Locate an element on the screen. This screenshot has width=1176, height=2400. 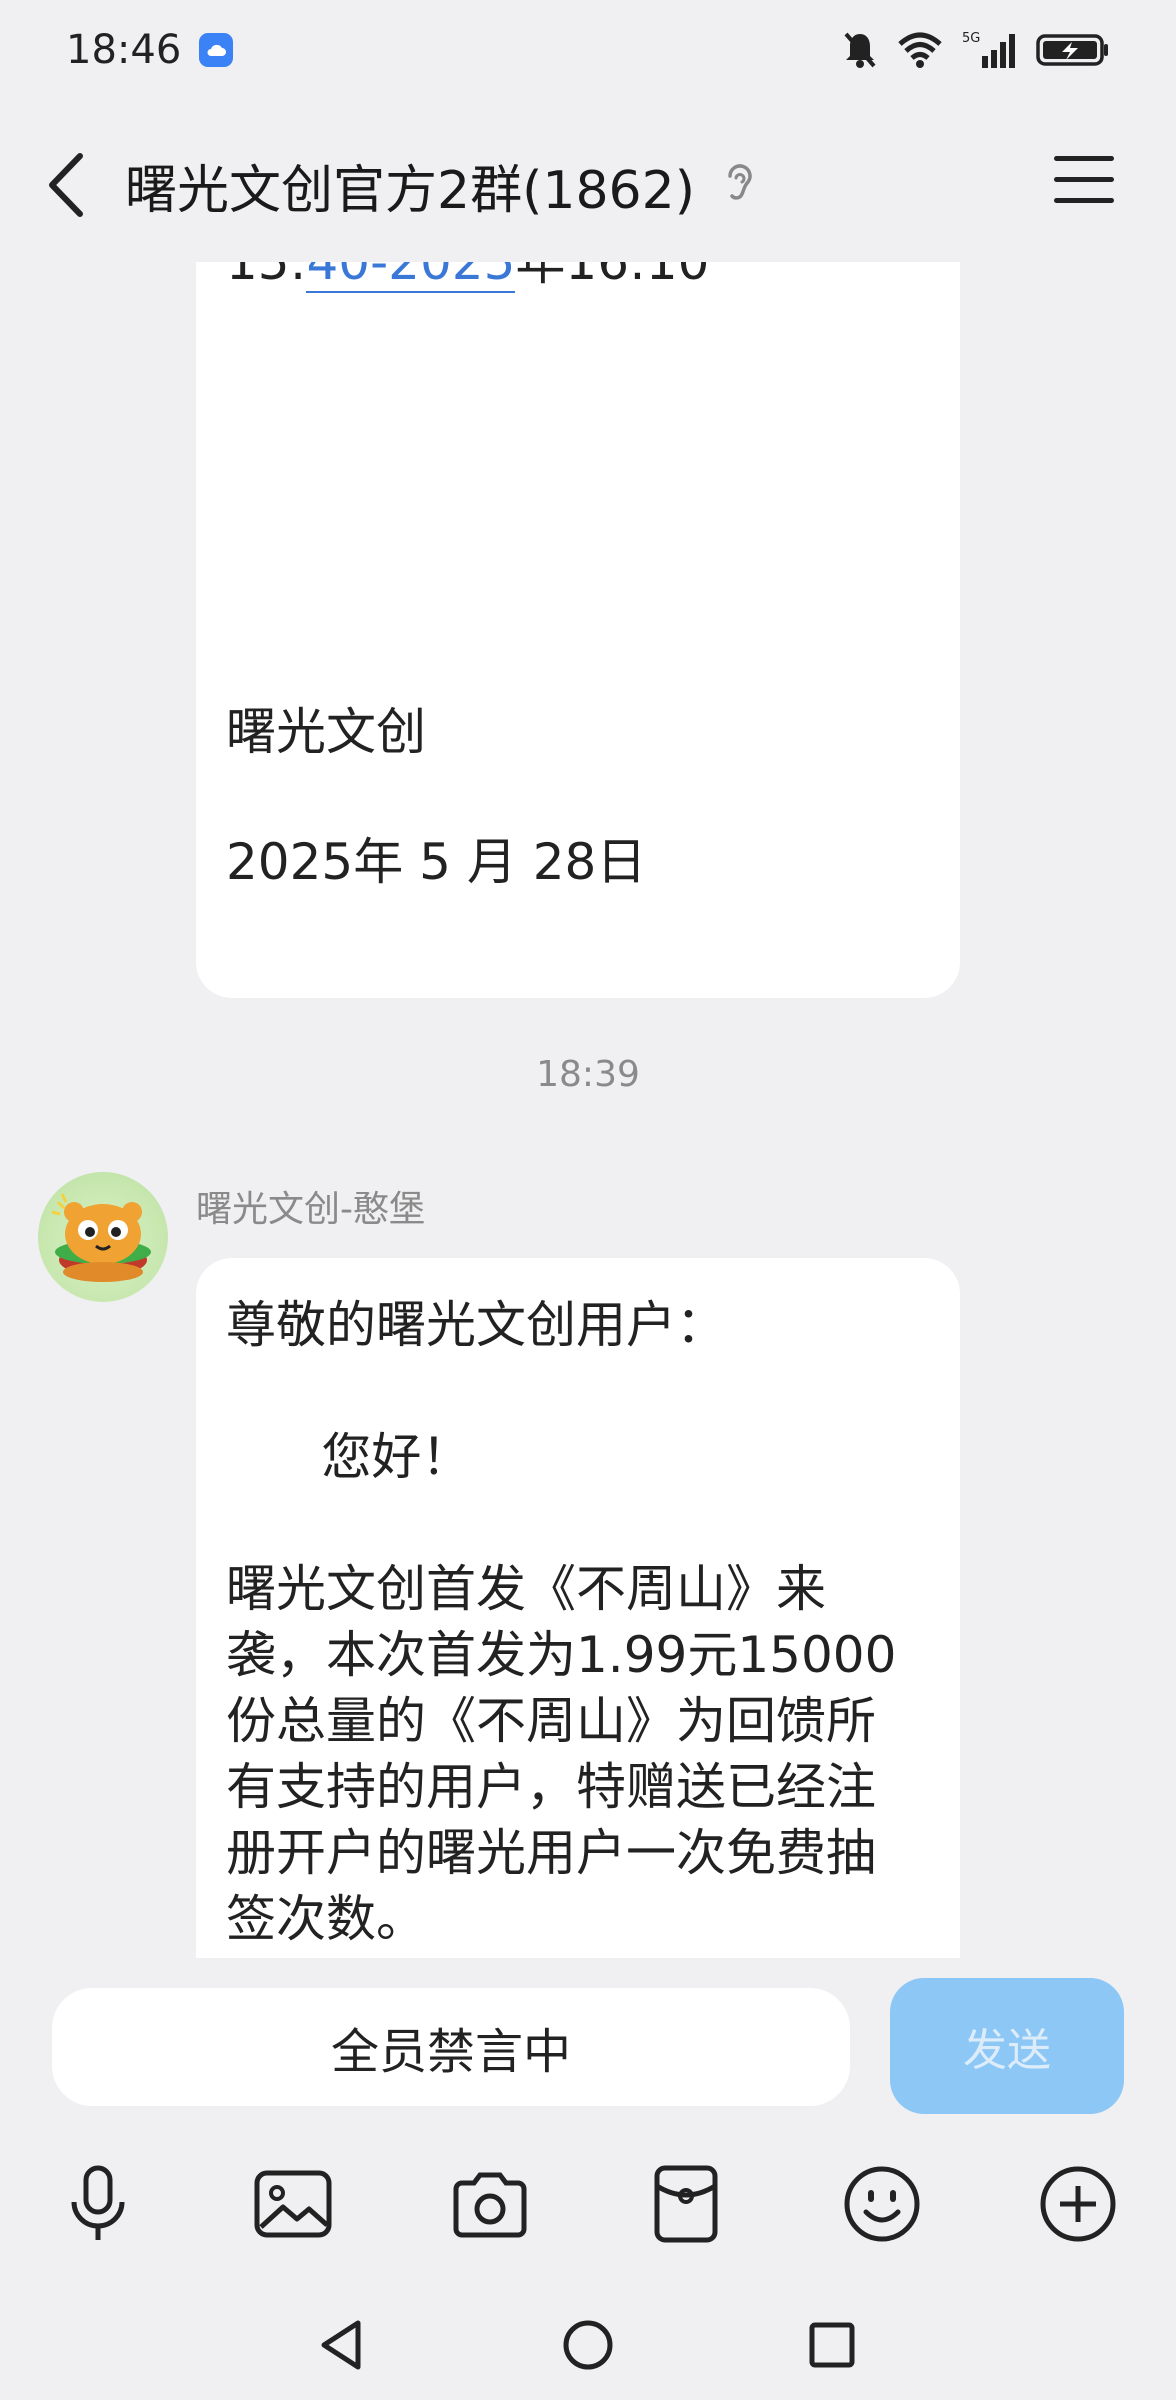
status-right: 5G is located at coordinates (976, 50).